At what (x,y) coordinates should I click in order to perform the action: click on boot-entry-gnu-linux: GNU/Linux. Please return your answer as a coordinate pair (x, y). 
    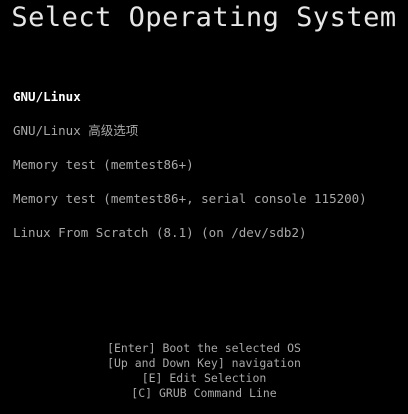
    Looking at the image, I should click on (208, 105).